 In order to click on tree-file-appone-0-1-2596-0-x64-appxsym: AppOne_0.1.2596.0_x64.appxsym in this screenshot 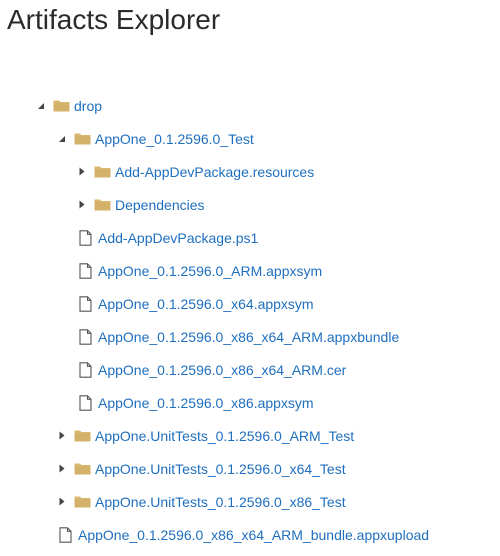, I will do `click(250, 303)`.